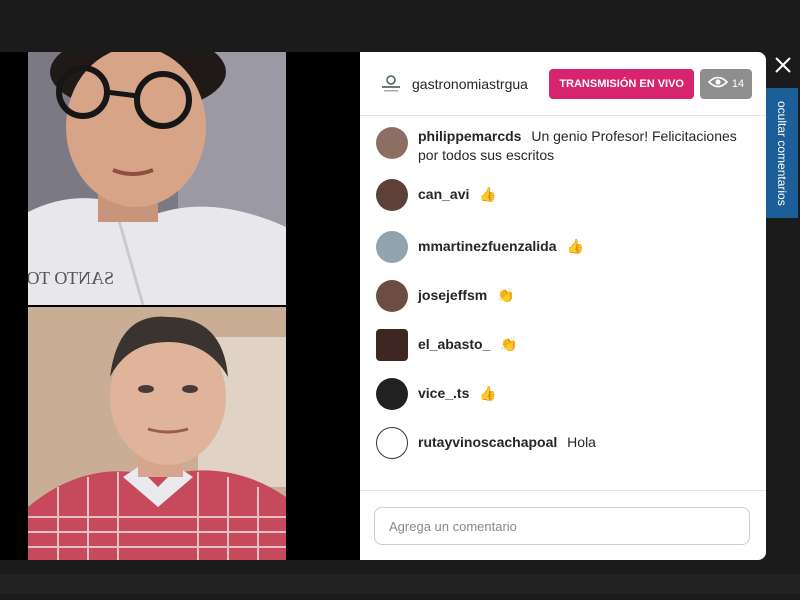 The height and width of the screenshot is (600, 800). I want to click on comment-username: philippemarcds, so click(469, 136).